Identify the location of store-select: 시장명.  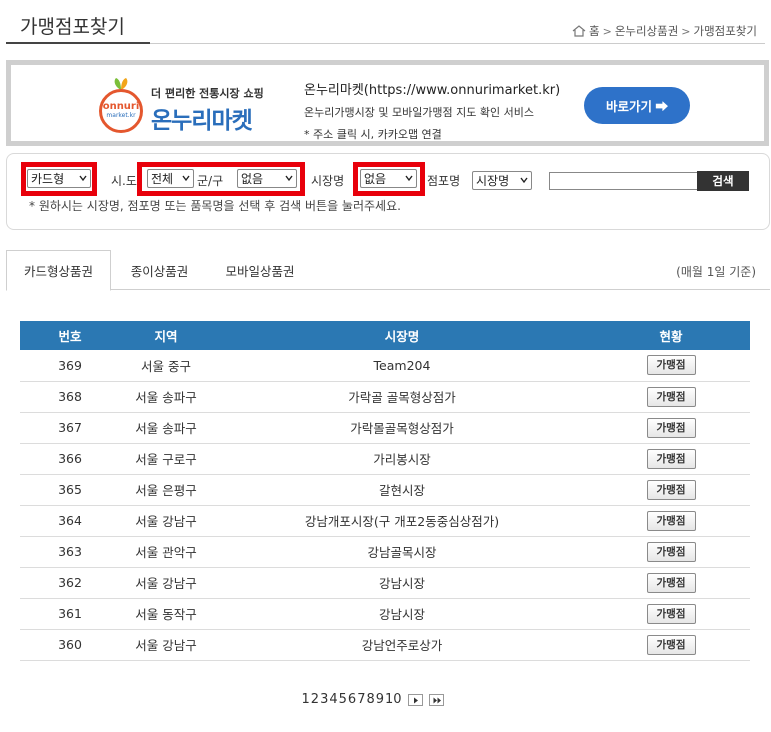
(502, 180).